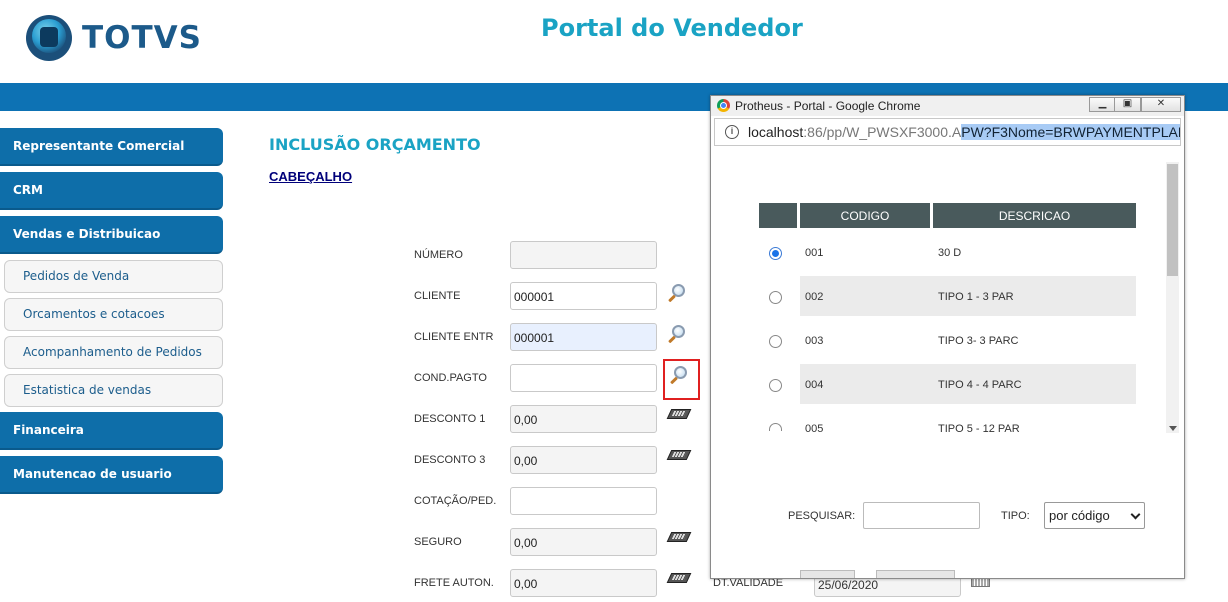 This screenshot has width=1228, height=602. What do you see at coordinates (732, 132) in the screenshot?
I see `info-icon: i` at bounding box center [732, 132].